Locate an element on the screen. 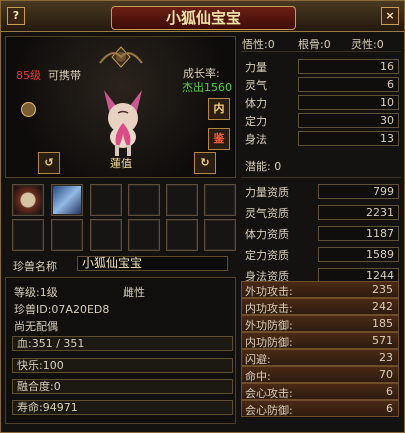 The image size is (405, 433). bones-stat: 根骨:0 is located at coordinates (314, 44).